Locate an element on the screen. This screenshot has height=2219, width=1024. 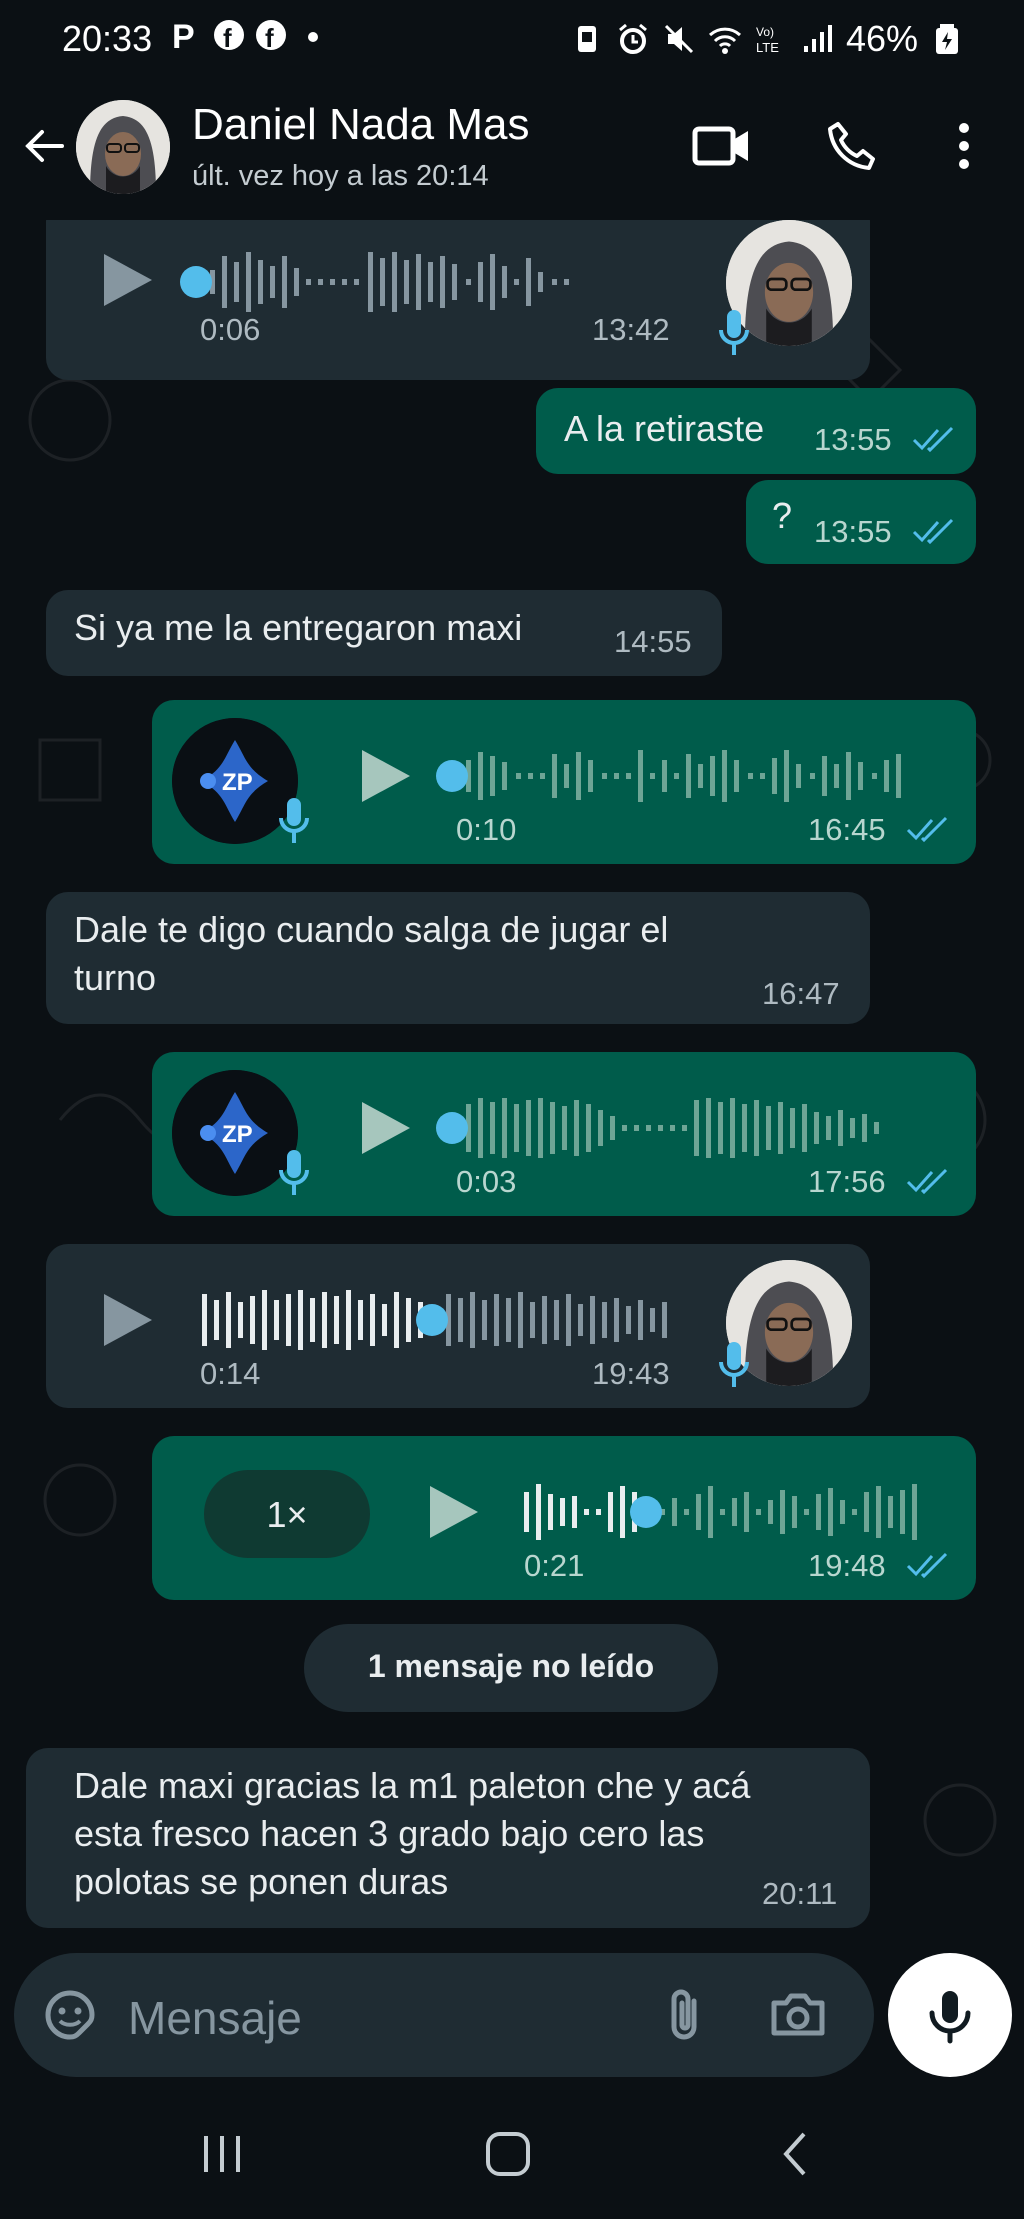
message-input-field: Mensaje is located at coordinates (444, 2015).